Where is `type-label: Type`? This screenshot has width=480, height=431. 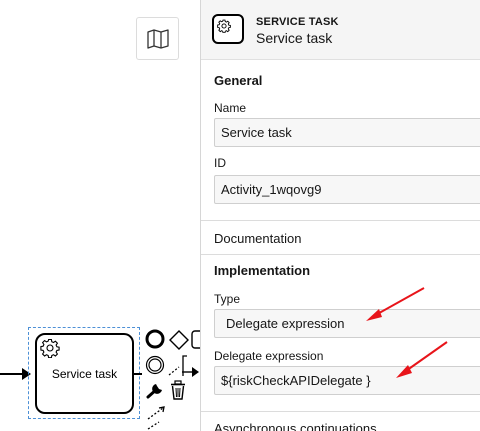
type-label: Type is located at coordinates (227, 299).